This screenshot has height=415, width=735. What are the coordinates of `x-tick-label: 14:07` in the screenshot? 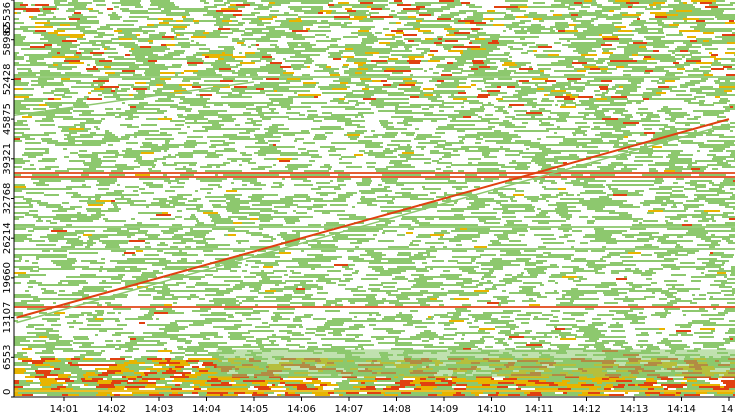 It's located at (349, 409).